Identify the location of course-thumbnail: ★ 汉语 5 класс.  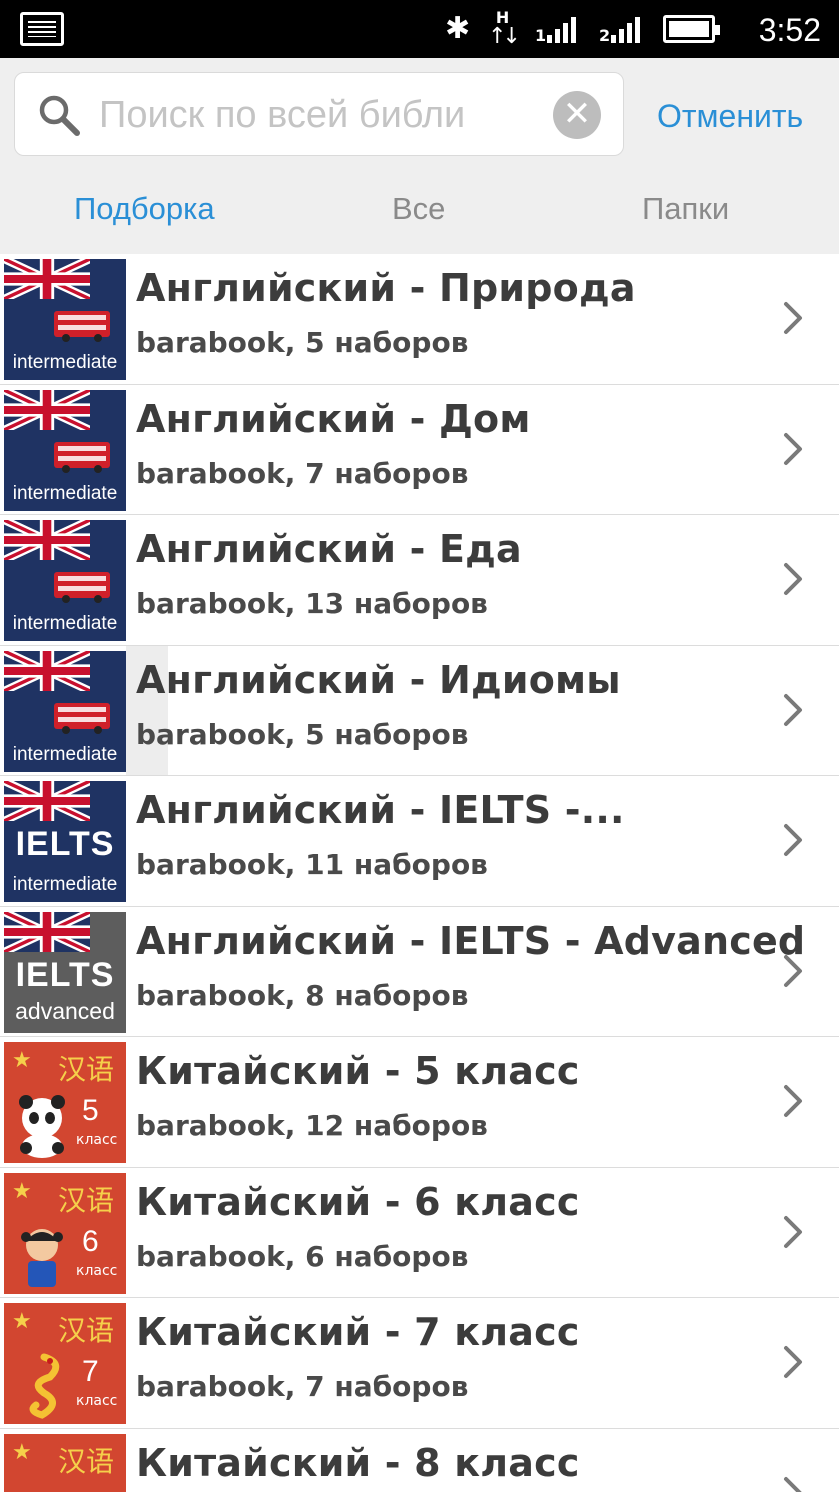
(65, 1102).